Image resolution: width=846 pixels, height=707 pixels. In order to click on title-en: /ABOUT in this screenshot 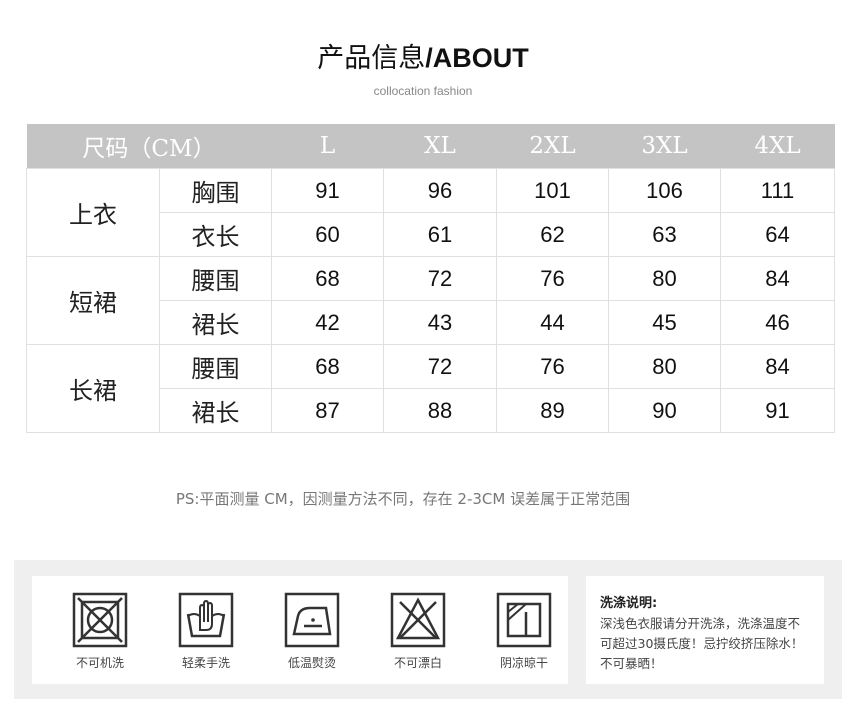, I will do `click(477, 58)`.